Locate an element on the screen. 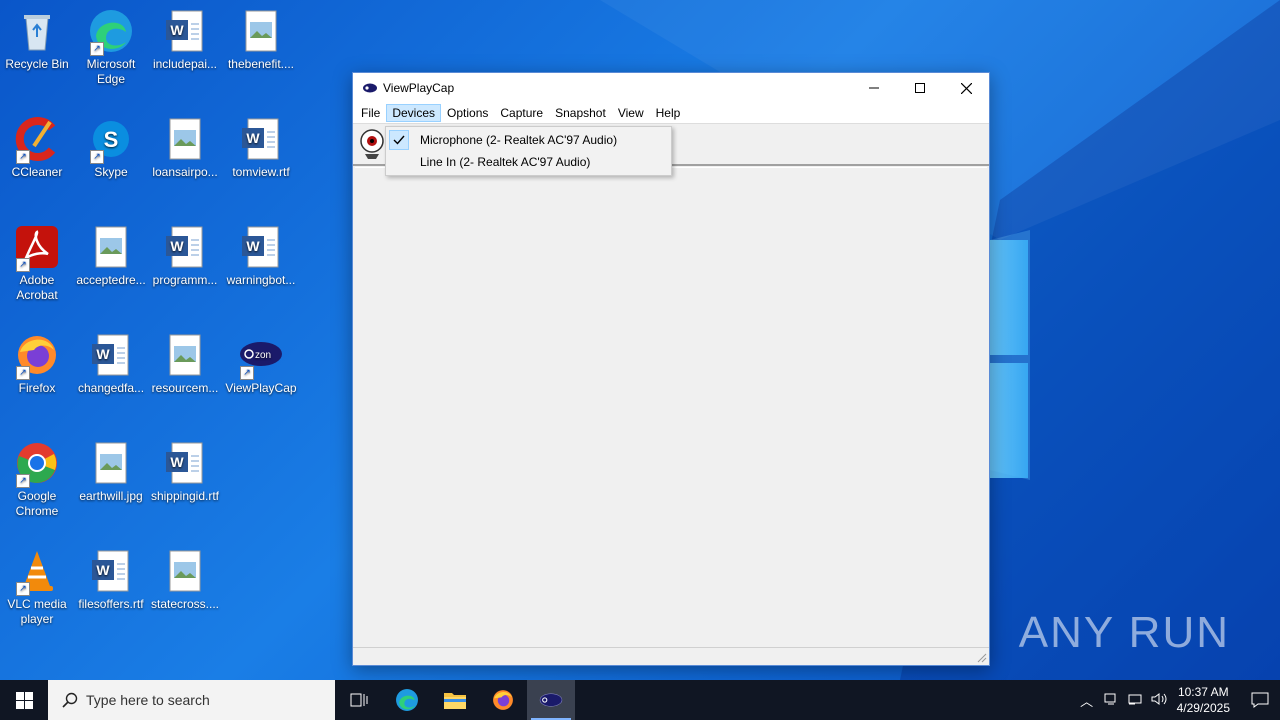 The height and width of the screenshot is (720, 1280). search-icon is located at coordinates (70, 700).